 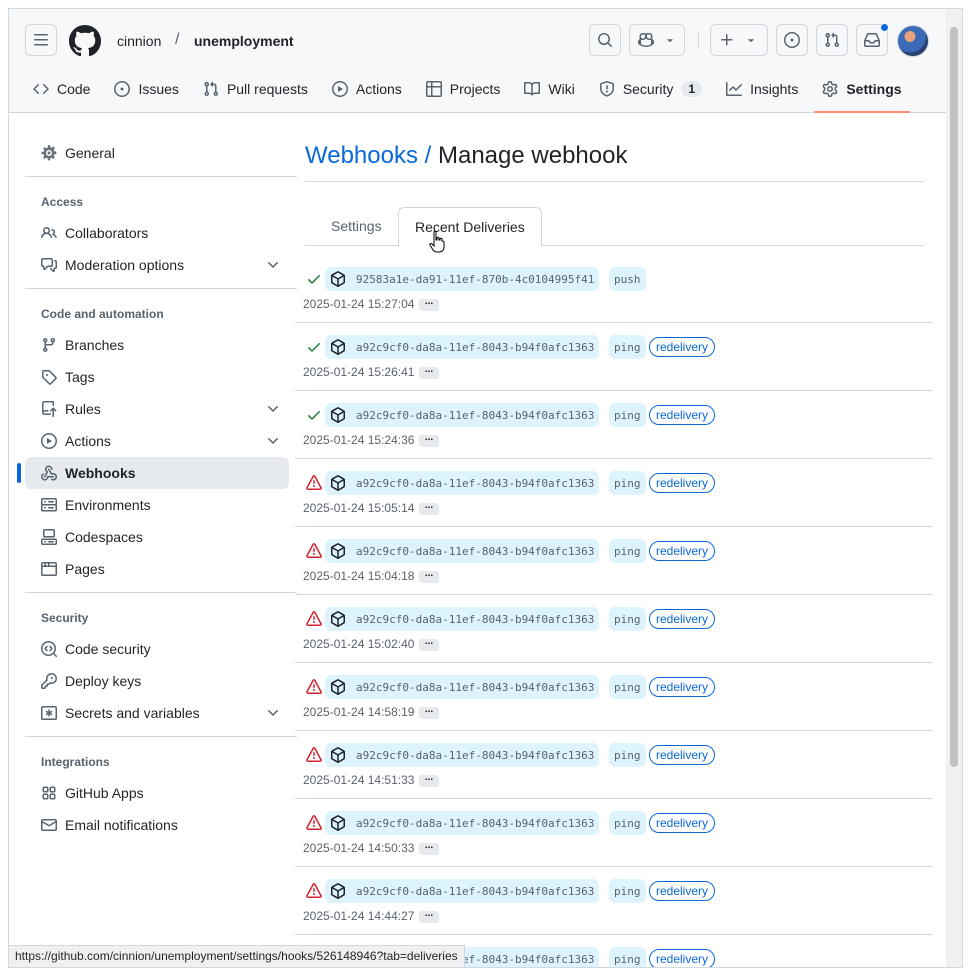 I want to click on code-icon, so click(x=41, y=89).